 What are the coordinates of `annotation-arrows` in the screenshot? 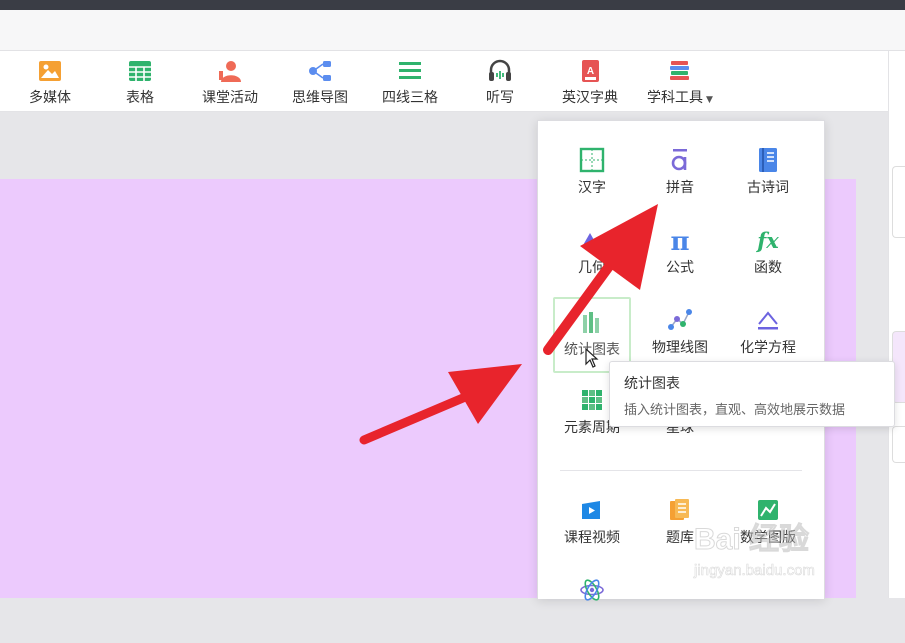 It's located at (508, 324).